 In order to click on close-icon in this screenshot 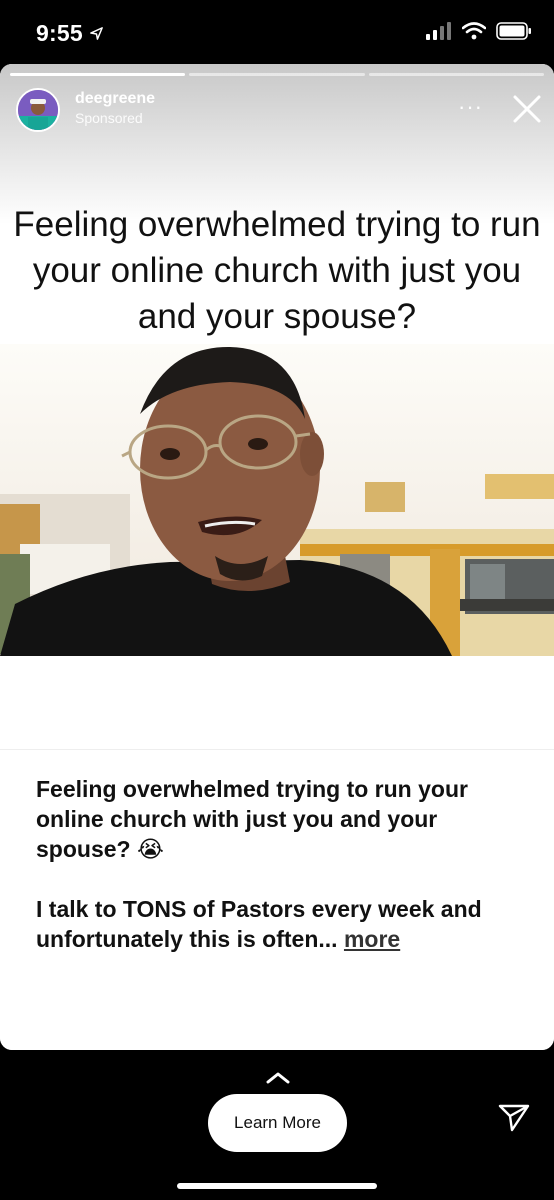, I will do `click(527, 109)`.